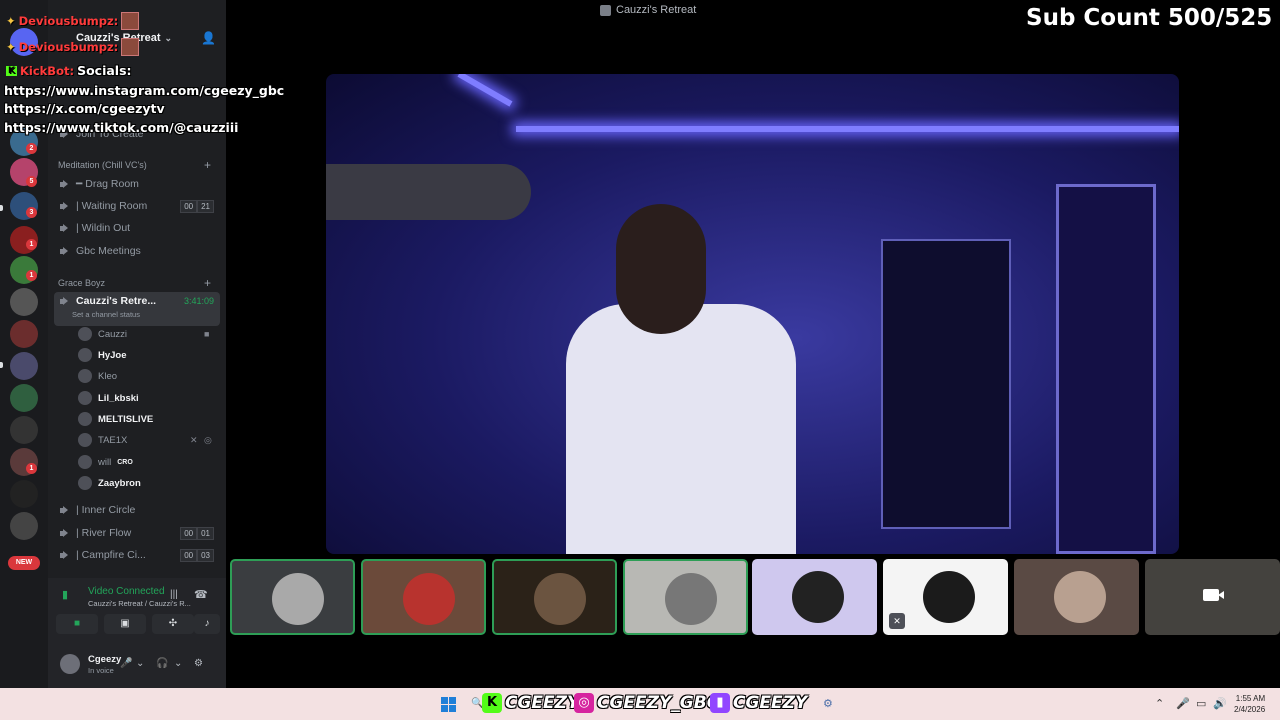 This screenshot has height=720, width=1280. Describe the element at coordinates (68, 21) in the screenshot. I see `alert-user: Deviousbumpz:` at that location.